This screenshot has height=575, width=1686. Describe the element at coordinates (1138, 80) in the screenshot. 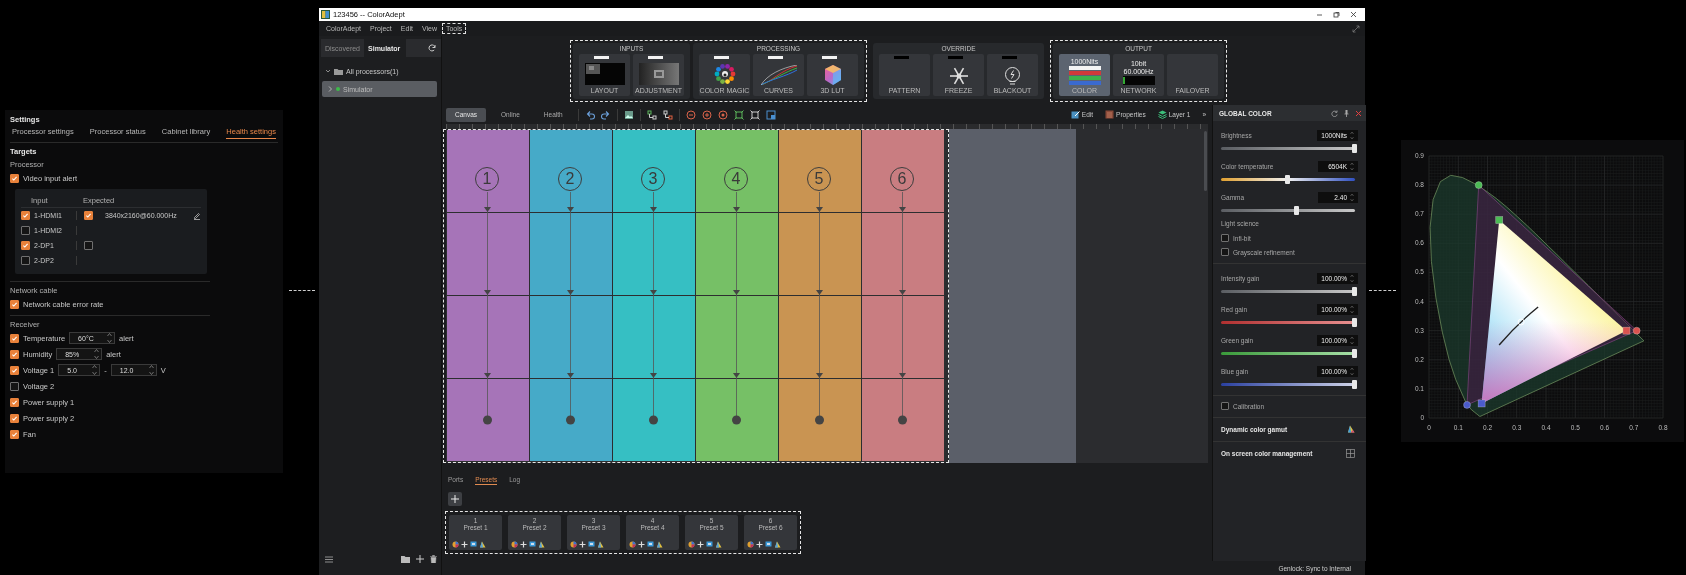

I see `signal-meter-icon` at that location.